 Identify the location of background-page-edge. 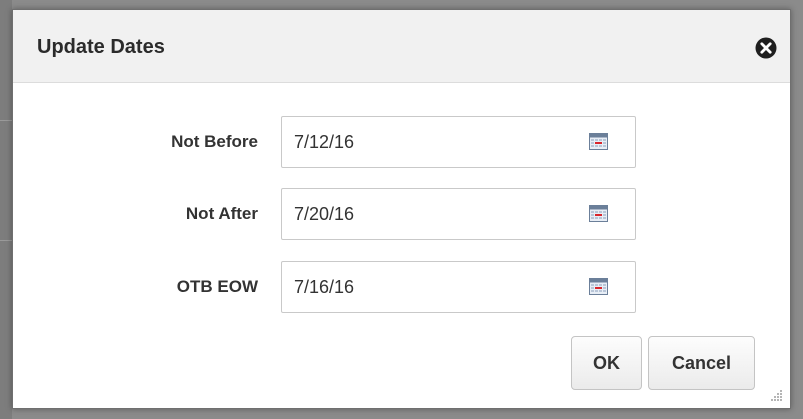
(6, 209).